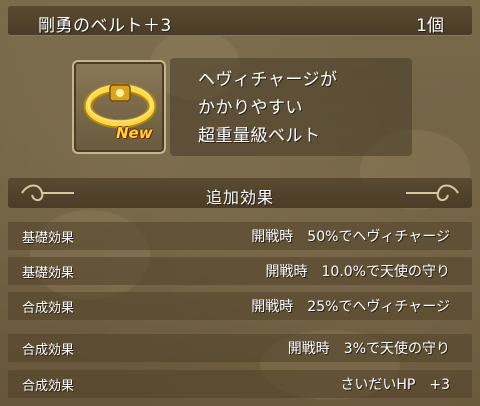 This screenshot has height=406, width=480. What do you see at coordinates (250, 108) in the screenshot?
I see `description-line: かかりやすい` at bounding box center [250, 108].